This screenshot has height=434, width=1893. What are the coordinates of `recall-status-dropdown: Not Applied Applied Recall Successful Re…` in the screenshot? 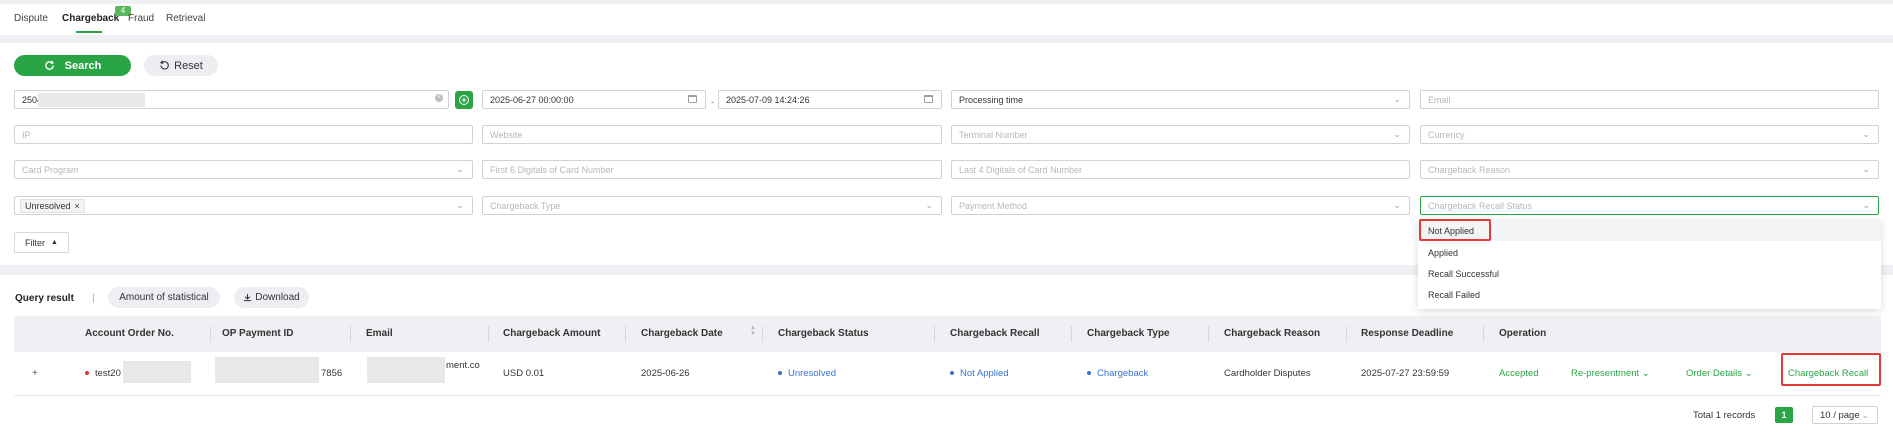 It's located at (1649, 264).